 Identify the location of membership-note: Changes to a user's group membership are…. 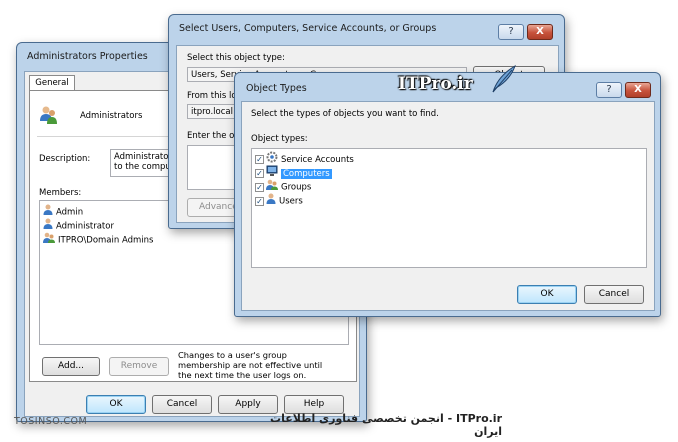
(250, 365).